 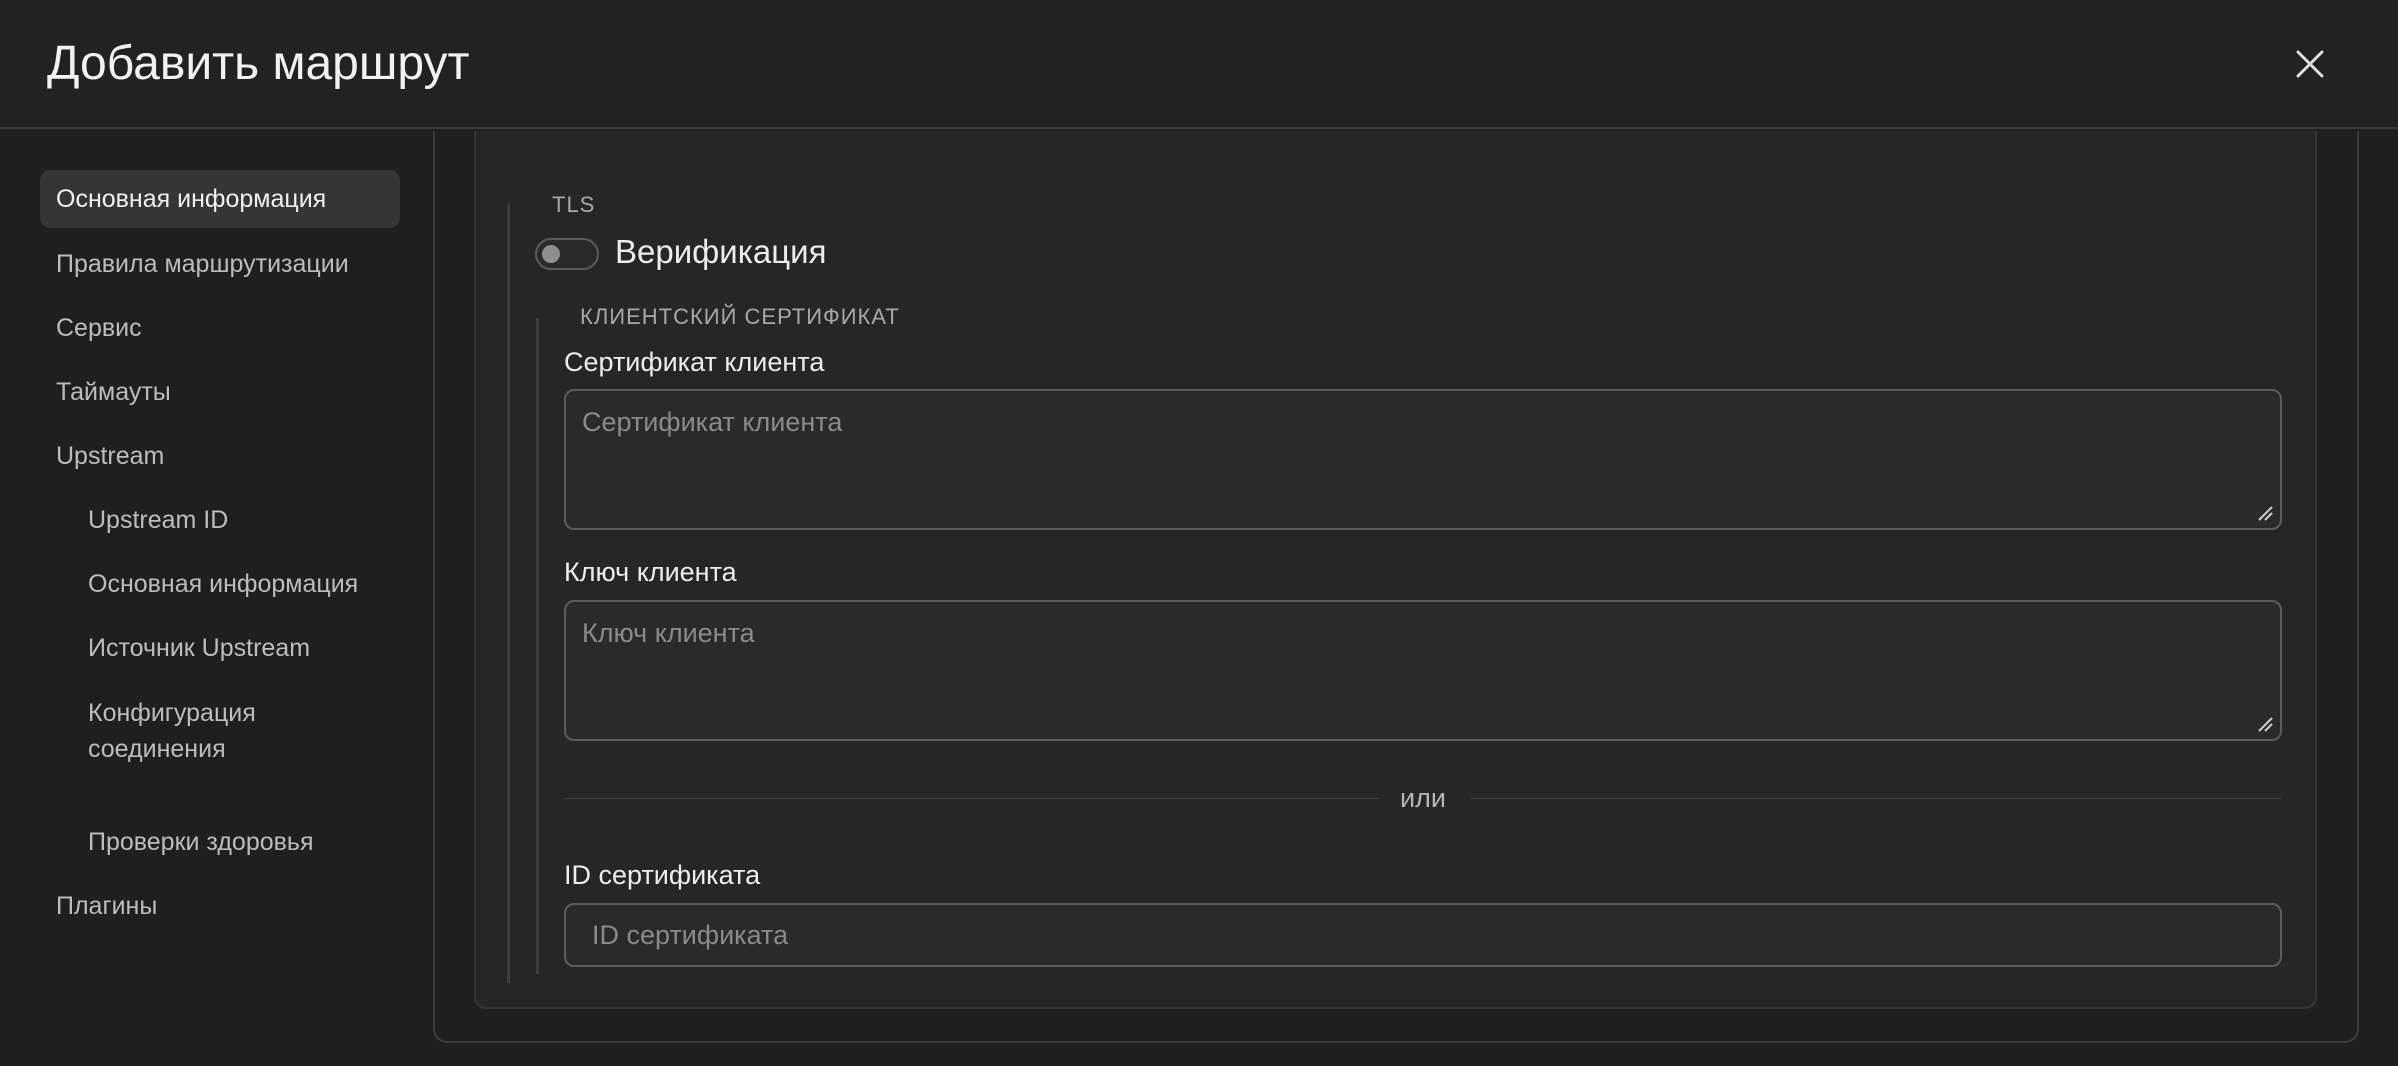 What do you see at coordinates (740, 316) in the screenshot?
I see `client-cert-section-label: КЛИЕНТСКИЙ СЕРТИФИКАТ` at bounding box center [740, 316].